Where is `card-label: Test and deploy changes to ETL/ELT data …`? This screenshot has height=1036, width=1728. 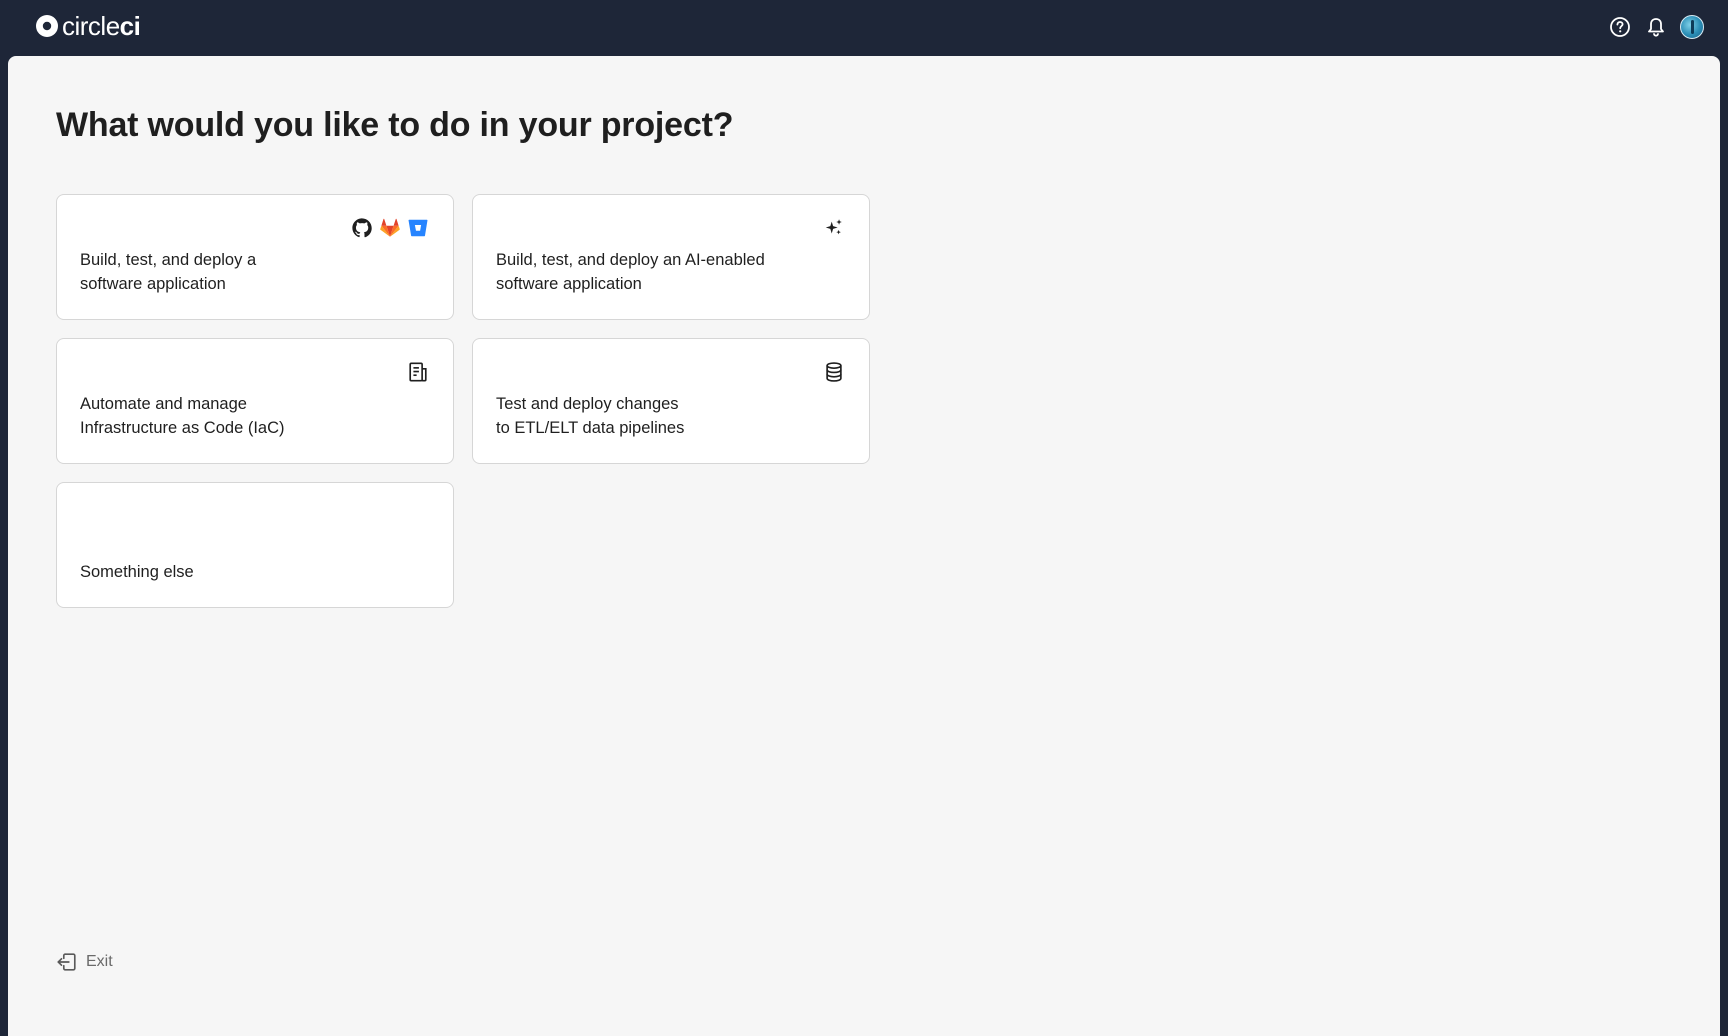 card-label: Test and deploy changes to ETL/ELT data … is located at coordinates (590, 416).